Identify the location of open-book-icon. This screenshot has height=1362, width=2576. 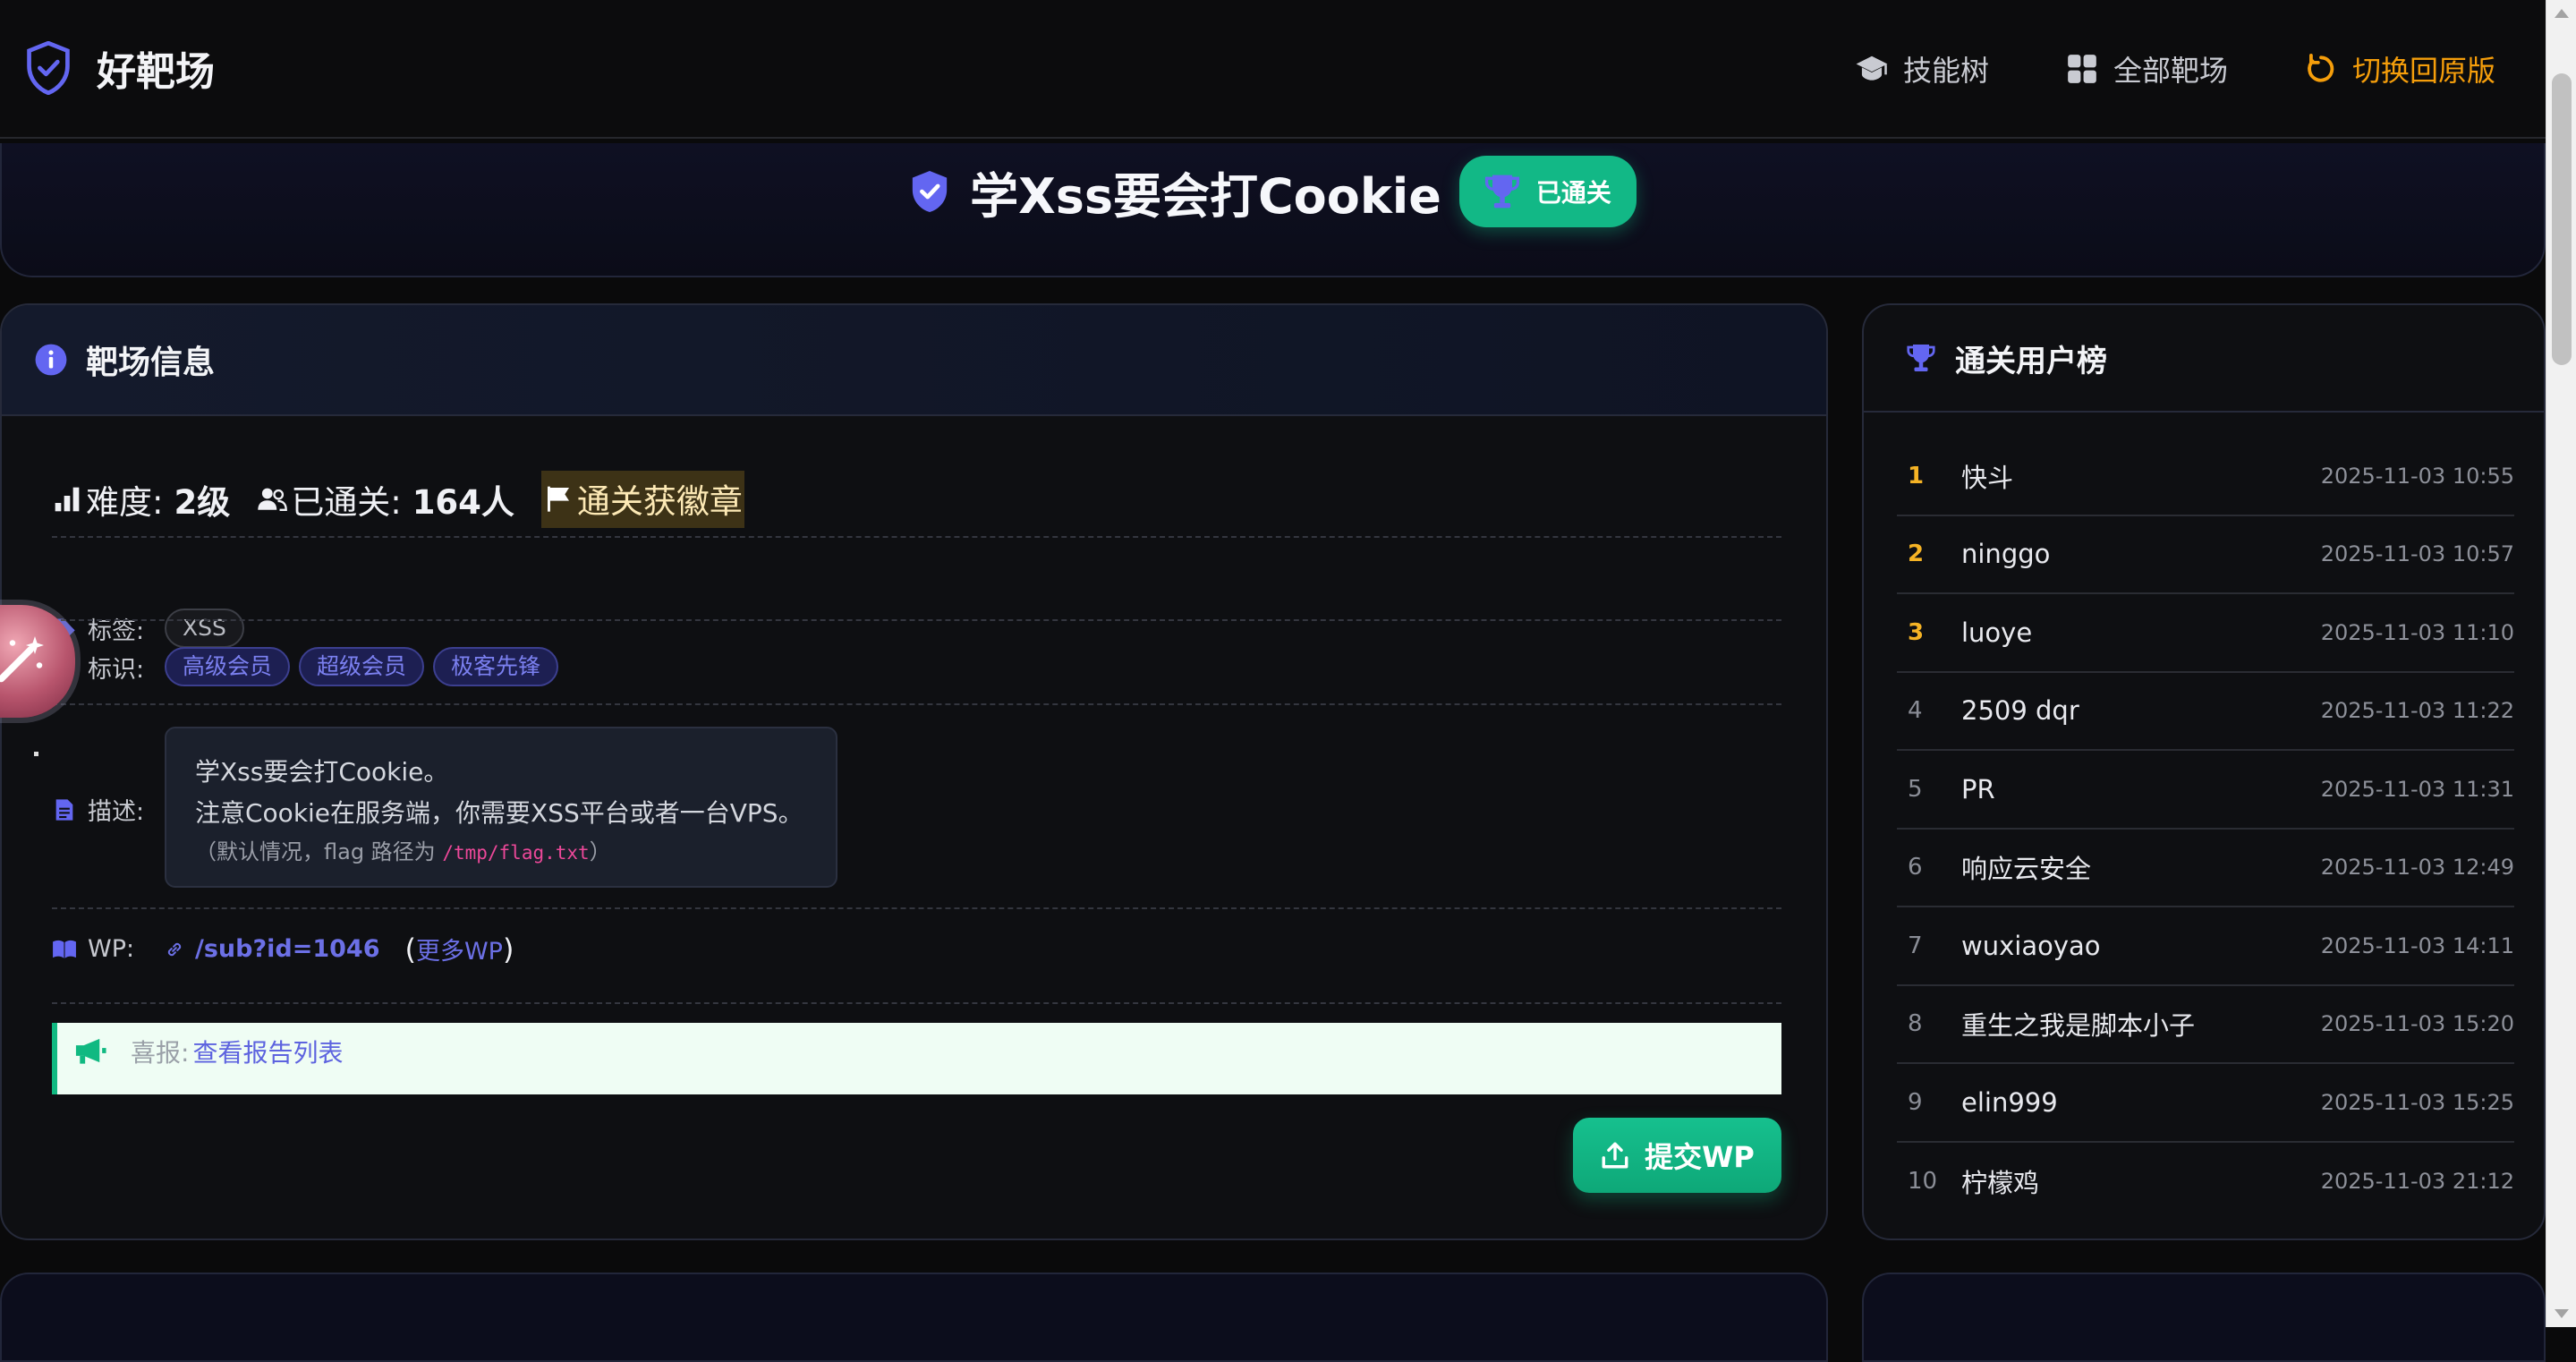
(64, 949).